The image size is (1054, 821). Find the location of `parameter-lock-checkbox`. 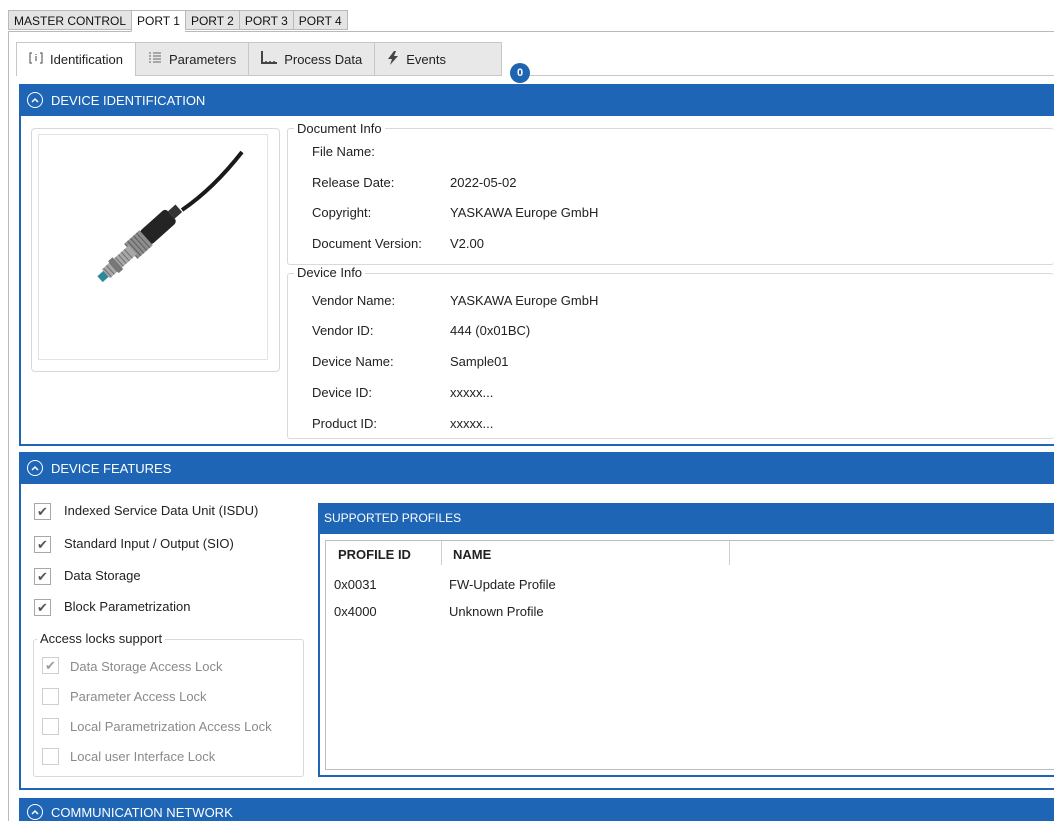

parameter-lock-checkbox is located at coordinates (50, 696).